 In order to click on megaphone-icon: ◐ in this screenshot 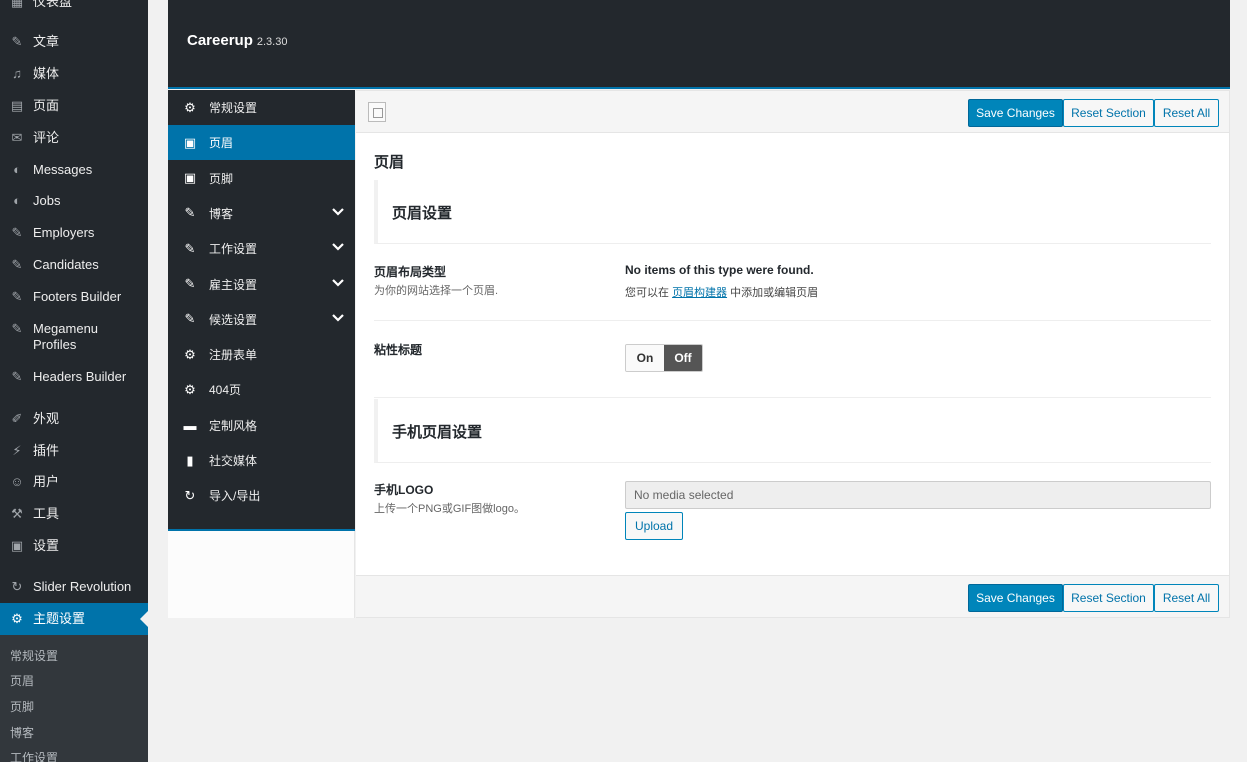, I will do `click(17, 169)`.